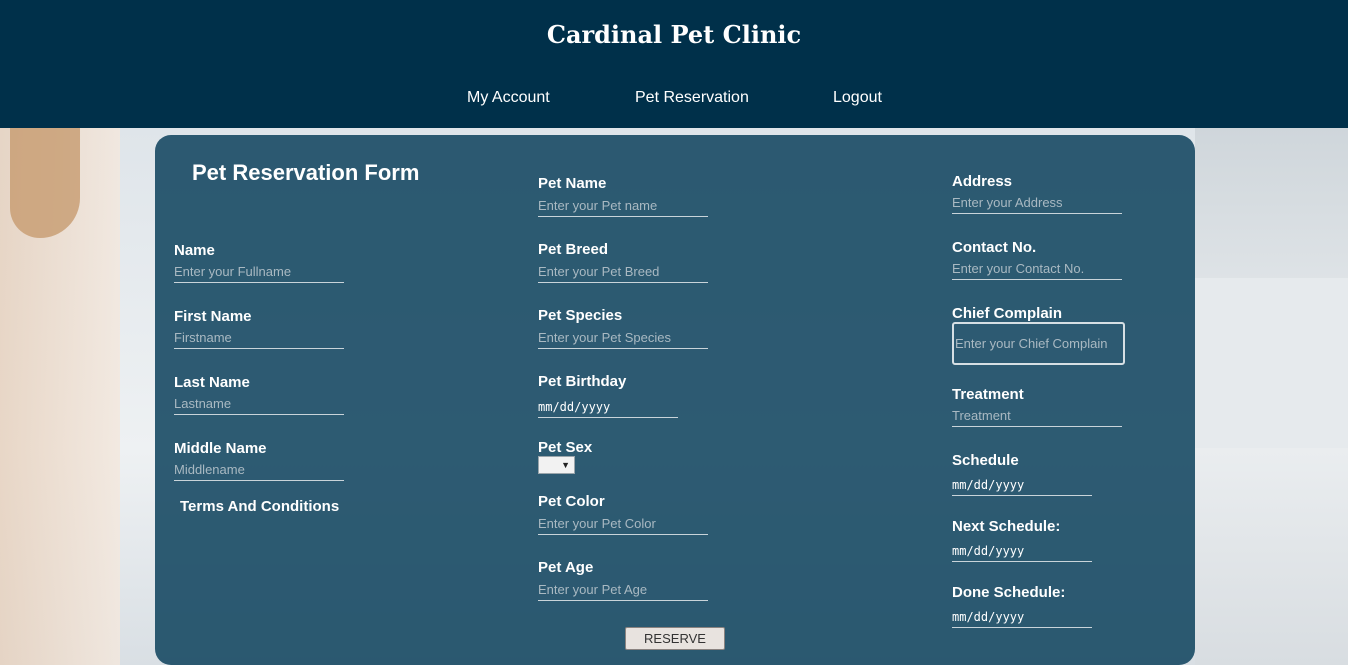 The image size is (1348, 665). I want to click on triangle-down-icon: ▼, so click(565, 465).